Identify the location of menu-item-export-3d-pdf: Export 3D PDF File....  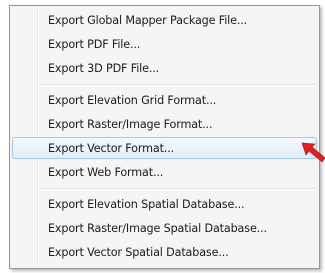
(164, 68).